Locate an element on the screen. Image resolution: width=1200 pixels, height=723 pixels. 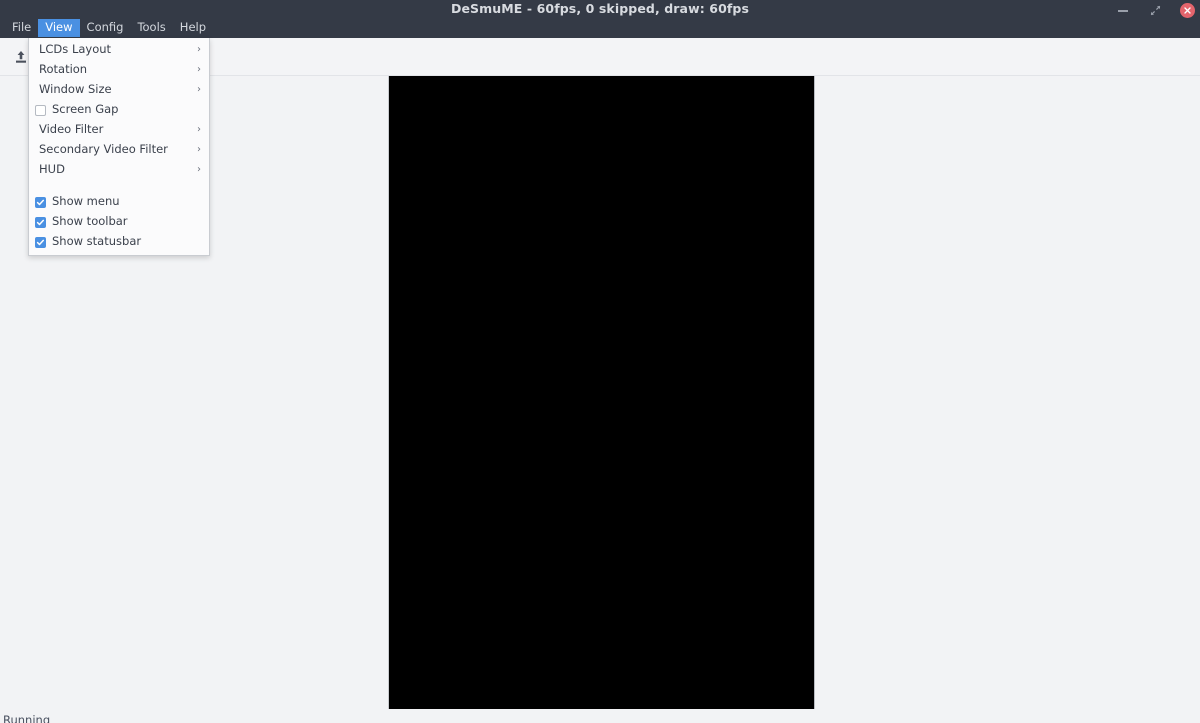
minimize-button is located at coordinates (1123, 11).